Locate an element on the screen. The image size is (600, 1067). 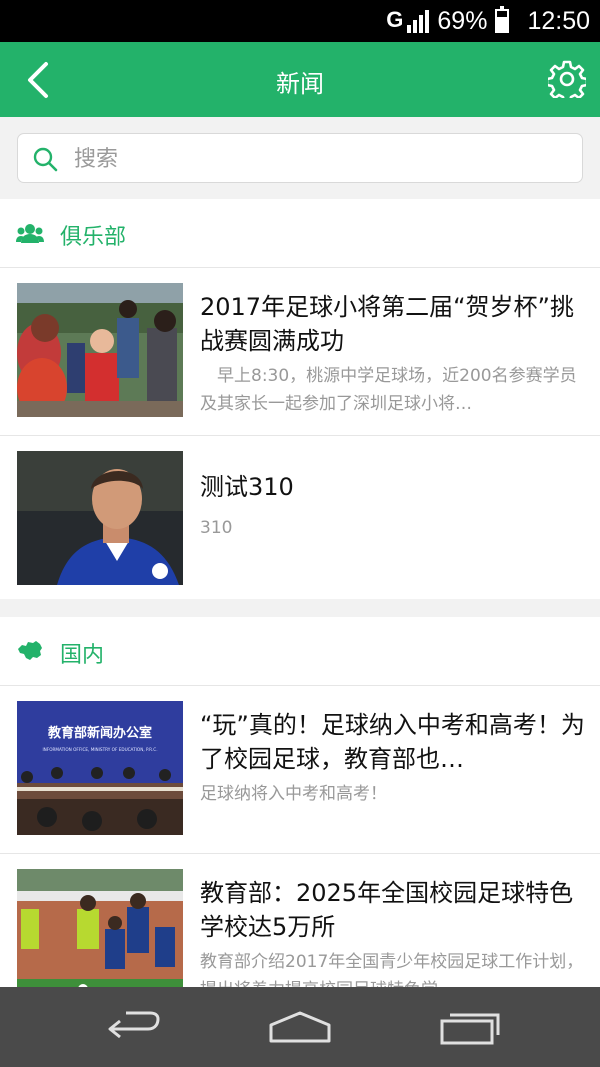
thumbnail-banner-text: 教育部新闻办公室 is located at coordinates (99, 733).